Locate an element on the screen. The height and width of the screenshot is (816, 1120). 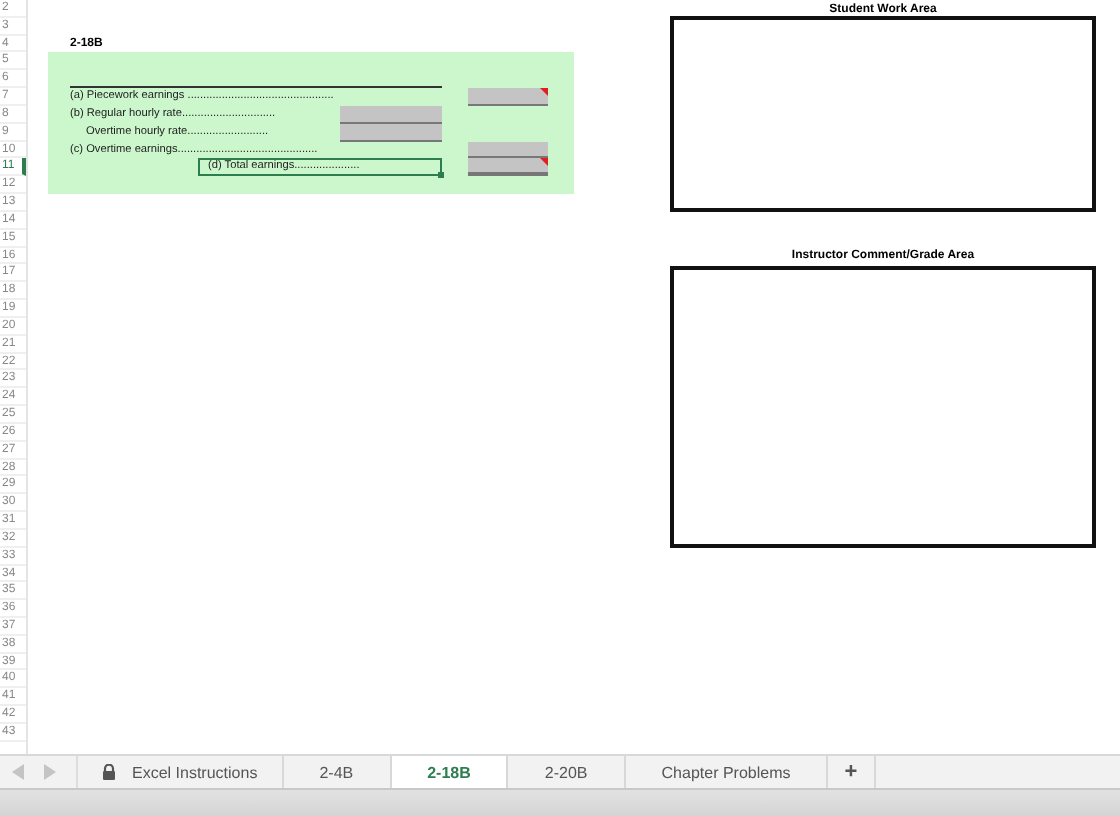
sheet-tab: 2-18B is located at coordinates (450, 772).